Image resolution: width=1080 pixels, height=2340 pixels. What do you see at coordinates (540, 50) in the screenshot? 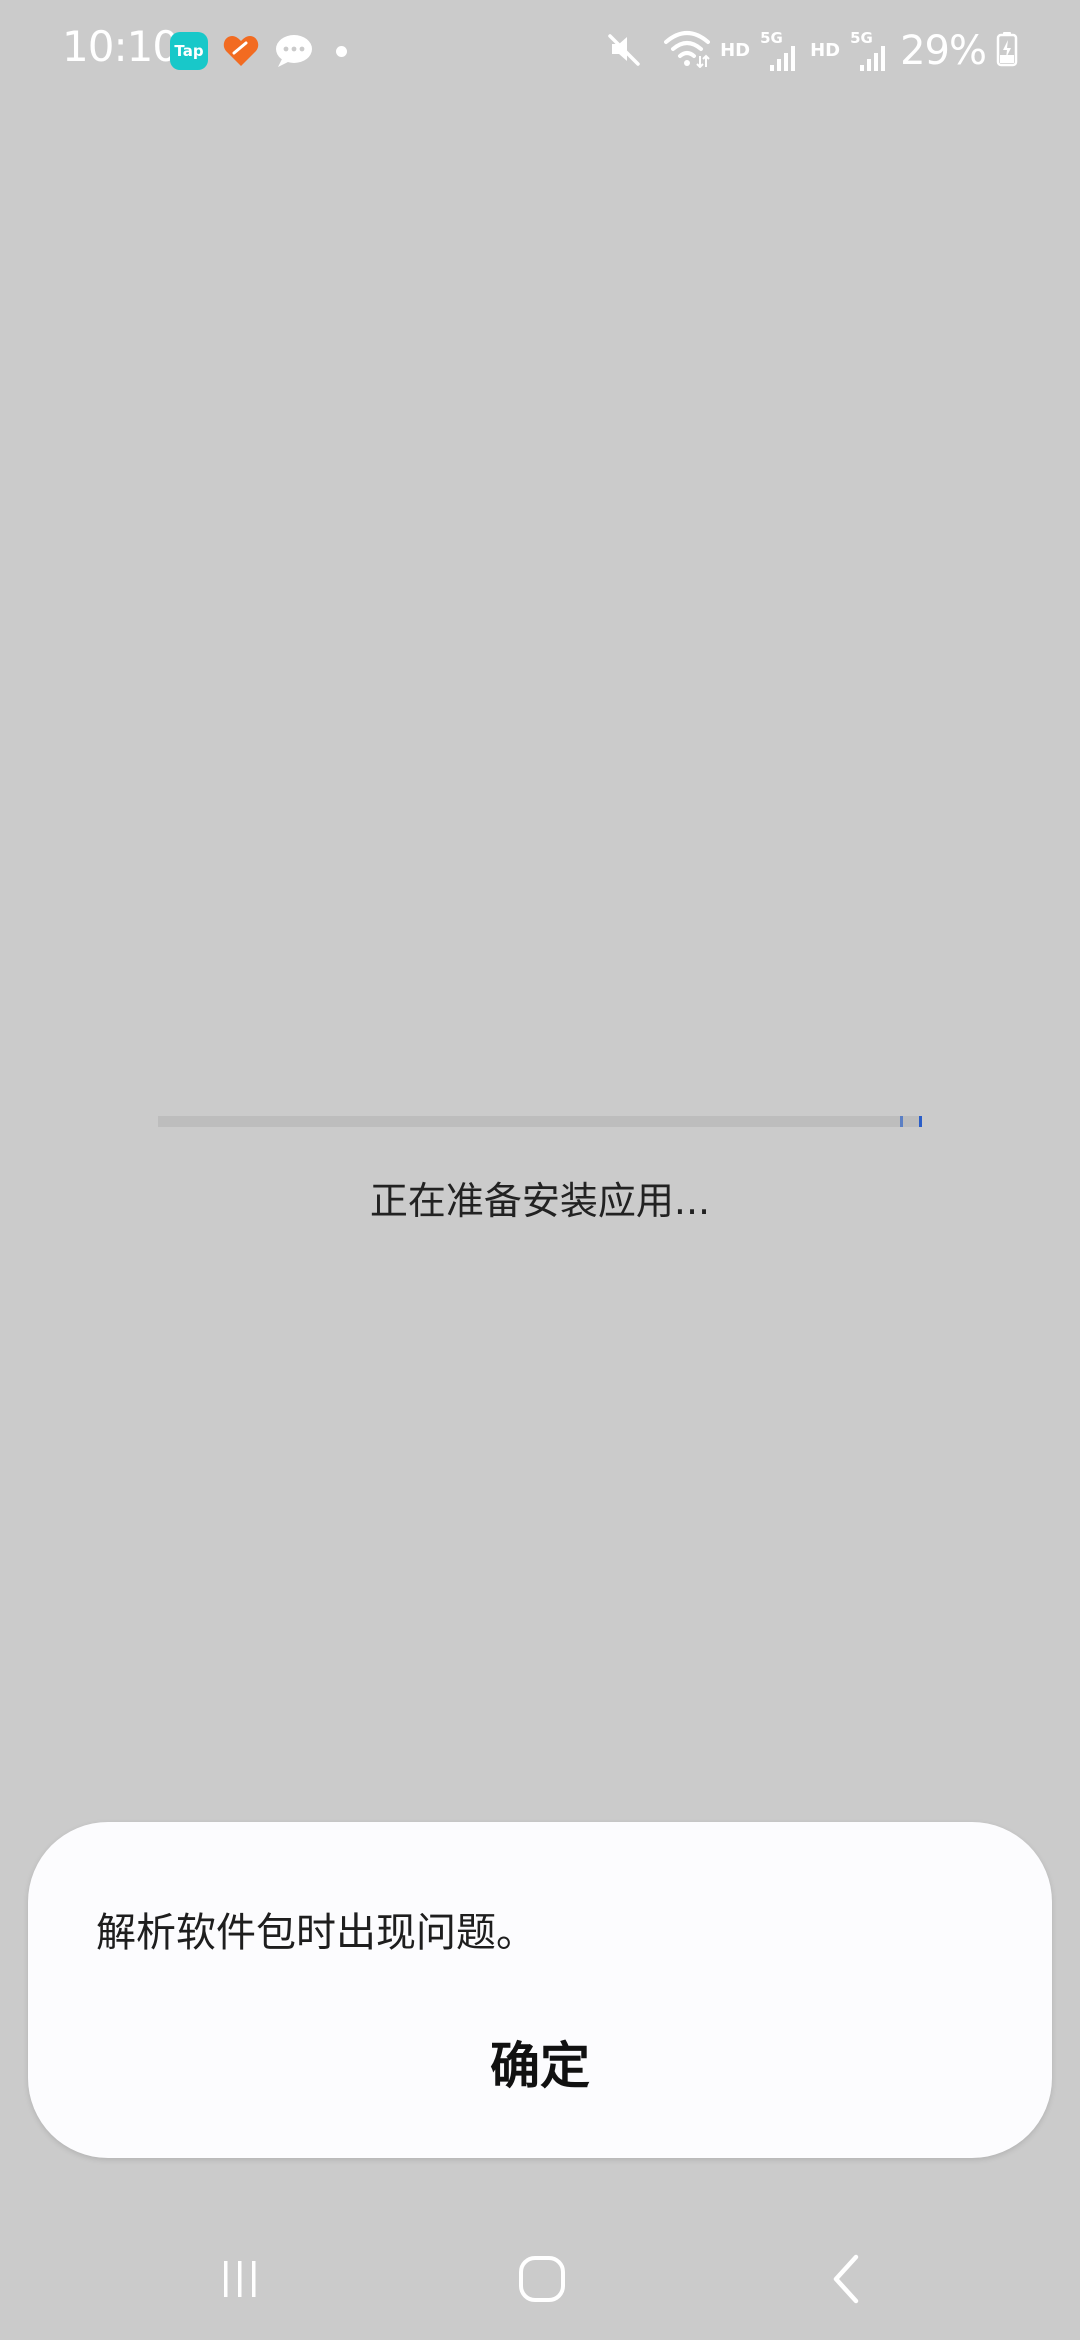
I see `status-bar: 10:10 Tap HD 5G HD 5G 29%` at bounding box center [540, 50].